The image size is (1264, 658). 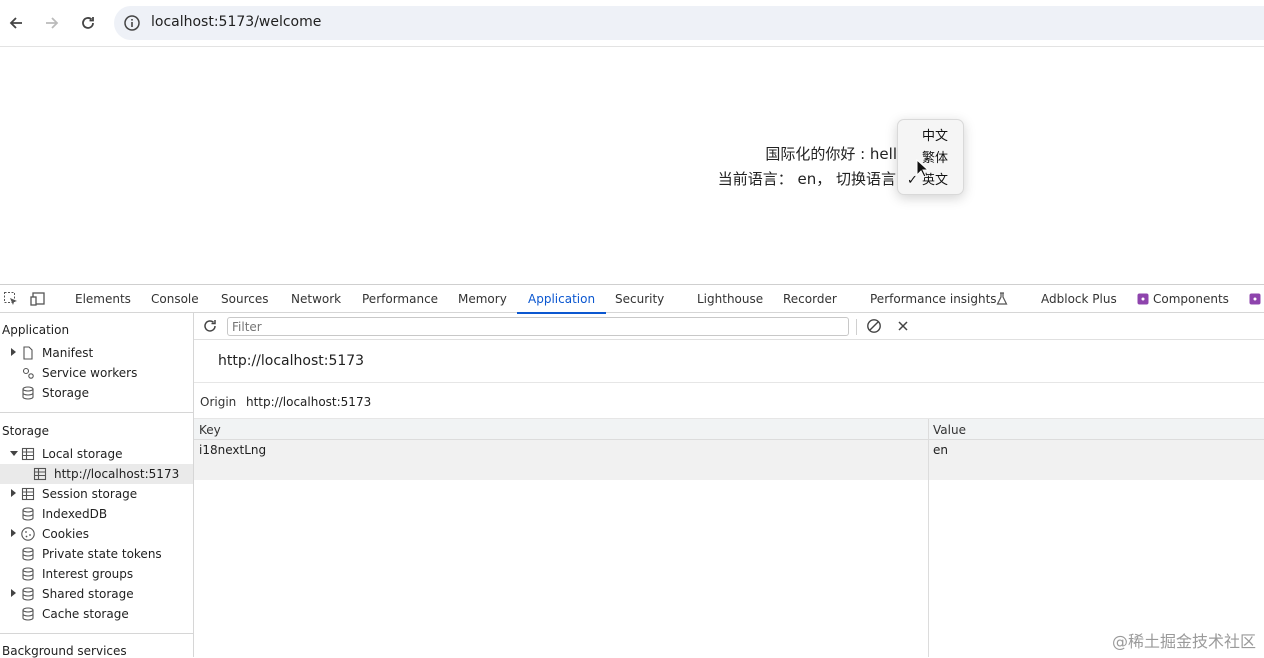 I want to click on sidebar-item-manifest: Manifest, so click(x=96, y=353).